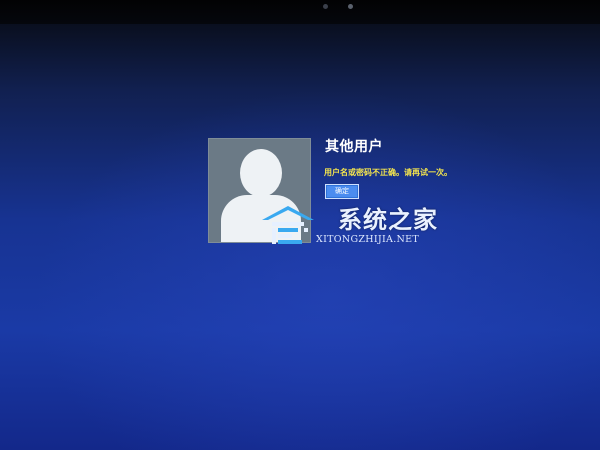 The width and height of the screenshot is (600, 450). I want to click on login-error-message: 用户名或密码不正确。请再试一次。, so click(388, 172).